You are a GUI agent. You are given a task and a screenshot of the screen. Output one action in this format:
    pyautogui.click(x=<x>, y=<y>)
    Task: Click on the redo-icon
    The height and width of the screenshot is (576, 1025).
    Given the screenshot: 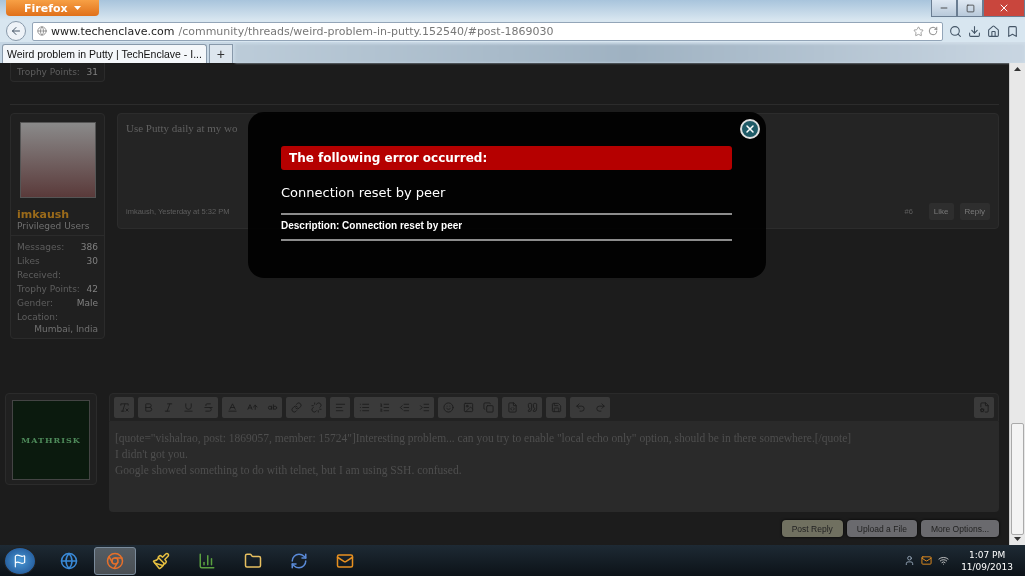 What is the action you would take?
    pyautogui.click(x=600, y=407)
    